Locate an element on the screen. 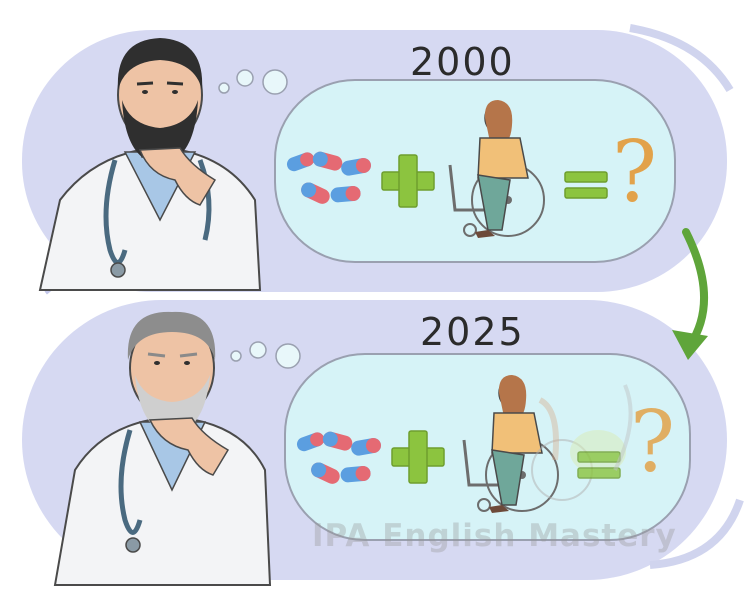 This screenshot has height=600, width=750. watermark: IPA English Mastery is located at coordinates (494, 536).